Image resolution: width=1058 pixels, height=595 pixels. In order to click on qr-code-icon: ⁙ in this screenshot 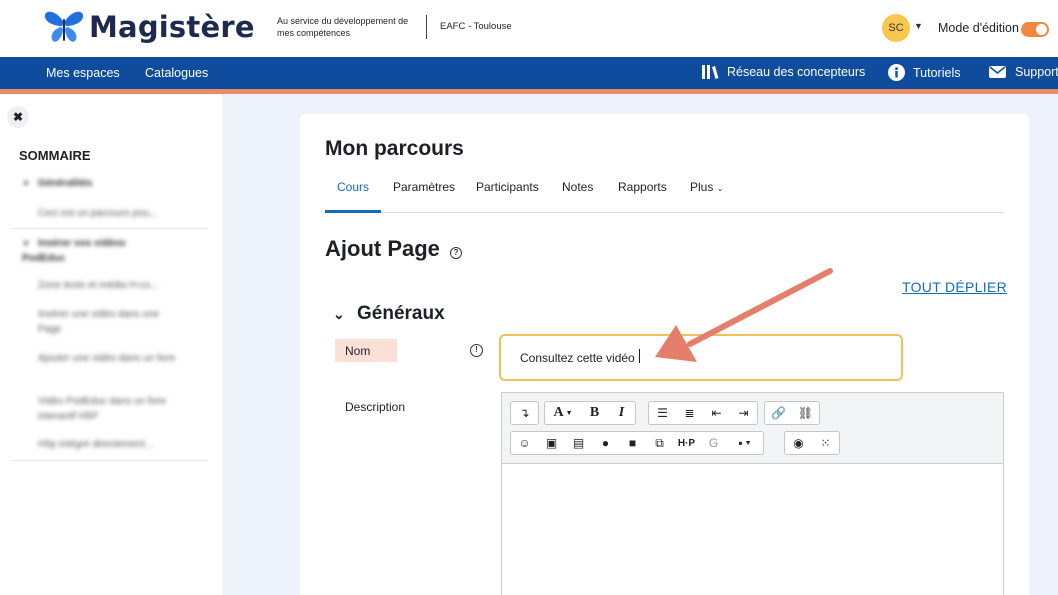, I will do `click(825, 443)`.